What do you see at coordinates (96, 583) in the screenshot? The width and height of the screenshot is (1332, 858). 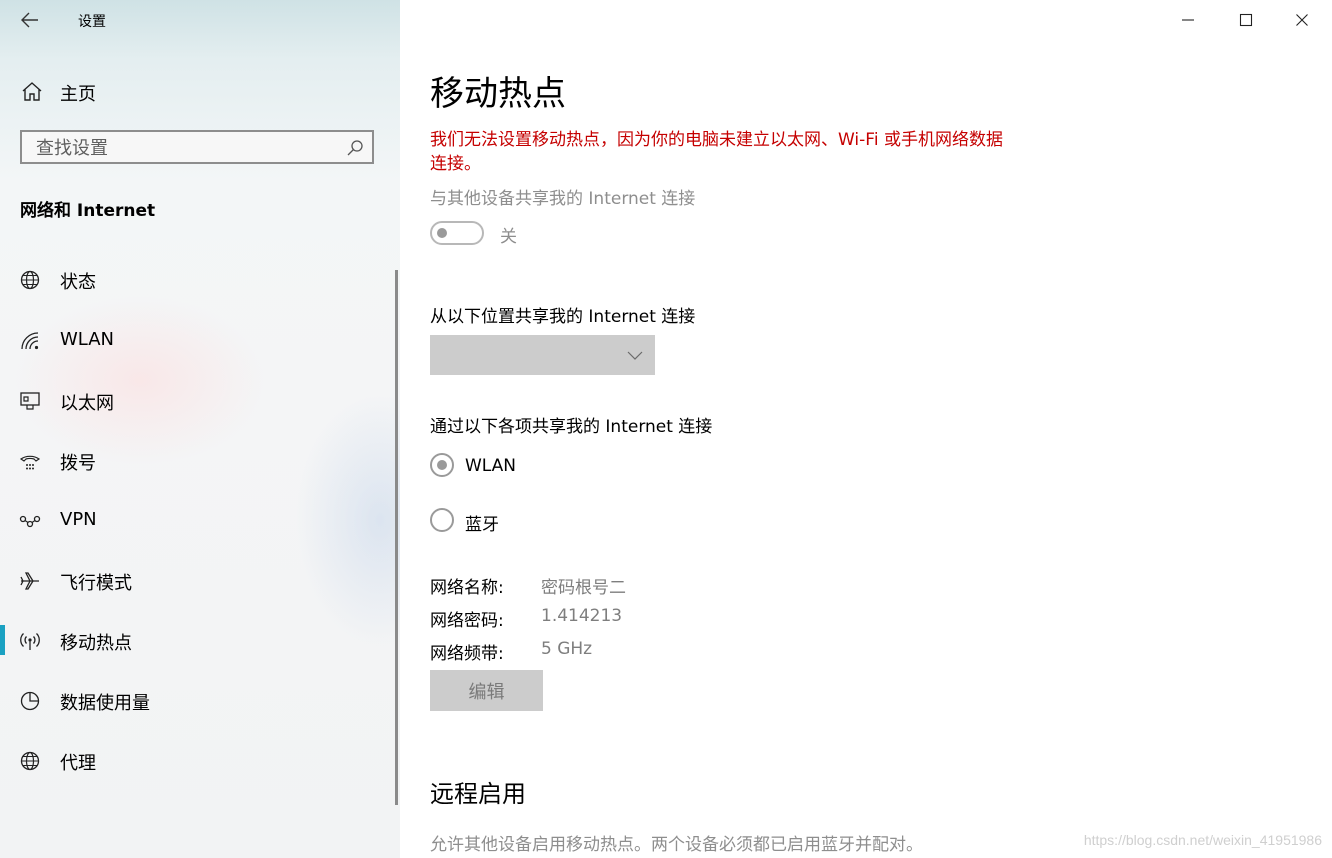 I see `sidebar-item-label: 飞行模式` at bounding box center [96, 583].